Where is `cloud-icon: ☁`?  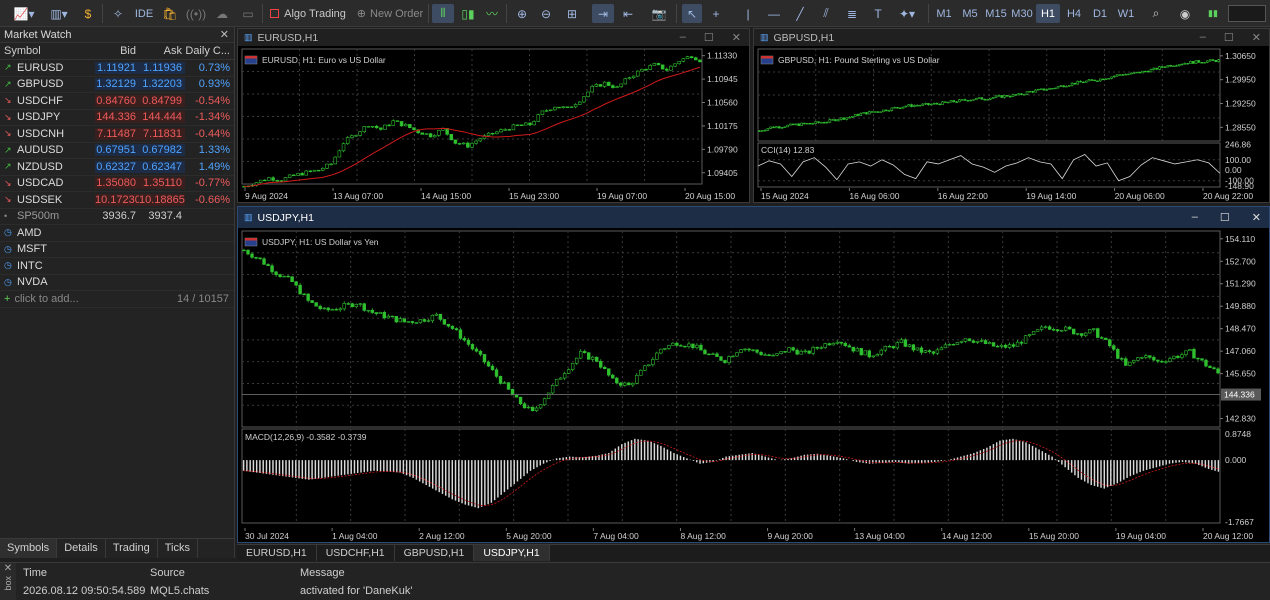 cloud-icon: ☁ is located at coordinates (222, 13).